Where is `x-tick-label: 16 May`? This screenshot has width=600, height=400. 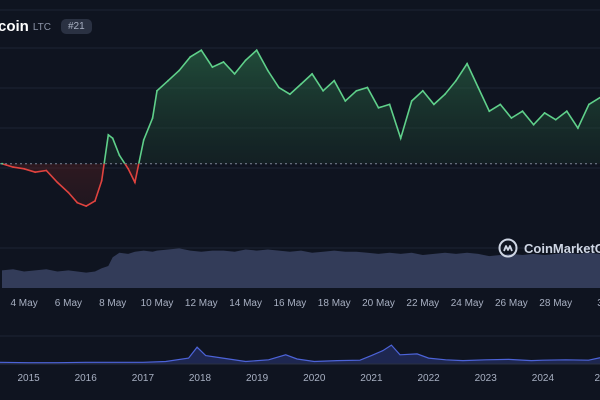
x-tick-label: 16 May is located at coordinates (290, 303).